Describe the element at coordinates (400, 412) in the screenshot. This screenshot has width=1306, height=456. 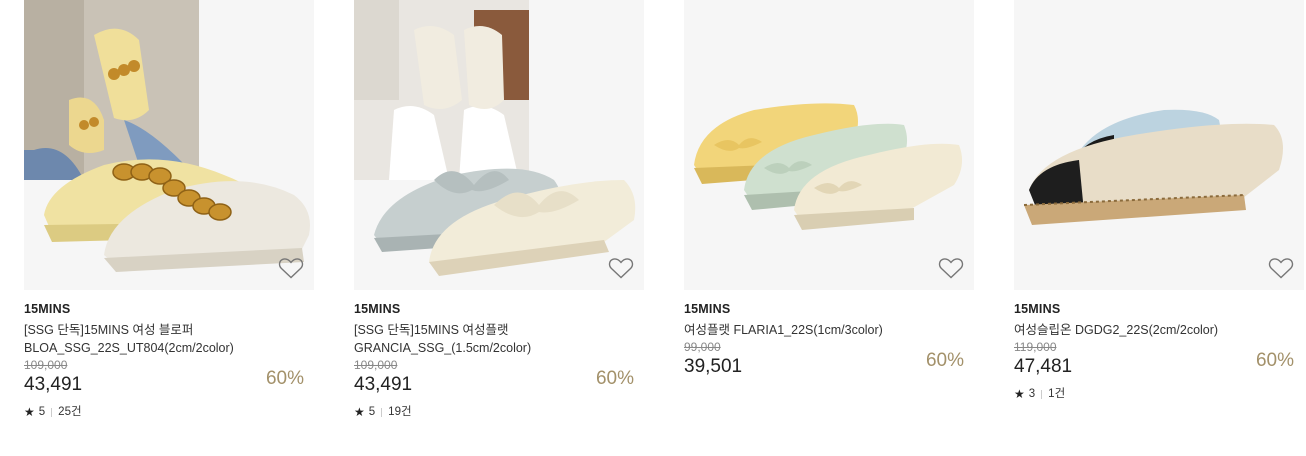
I see `review-count: 19건` at that location.